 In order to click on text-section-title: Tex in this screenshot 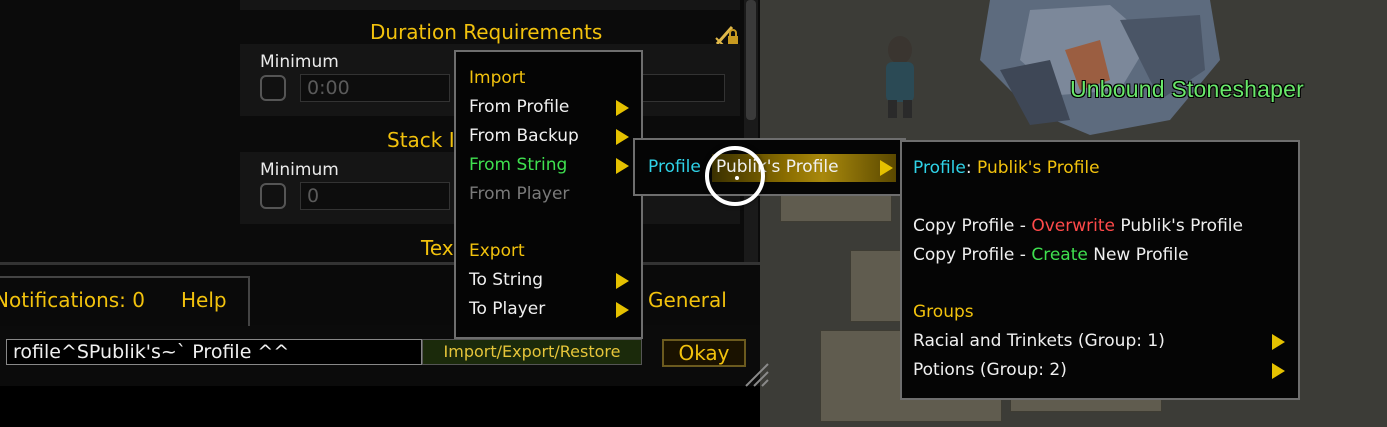, I will do `click(437, 248)`.